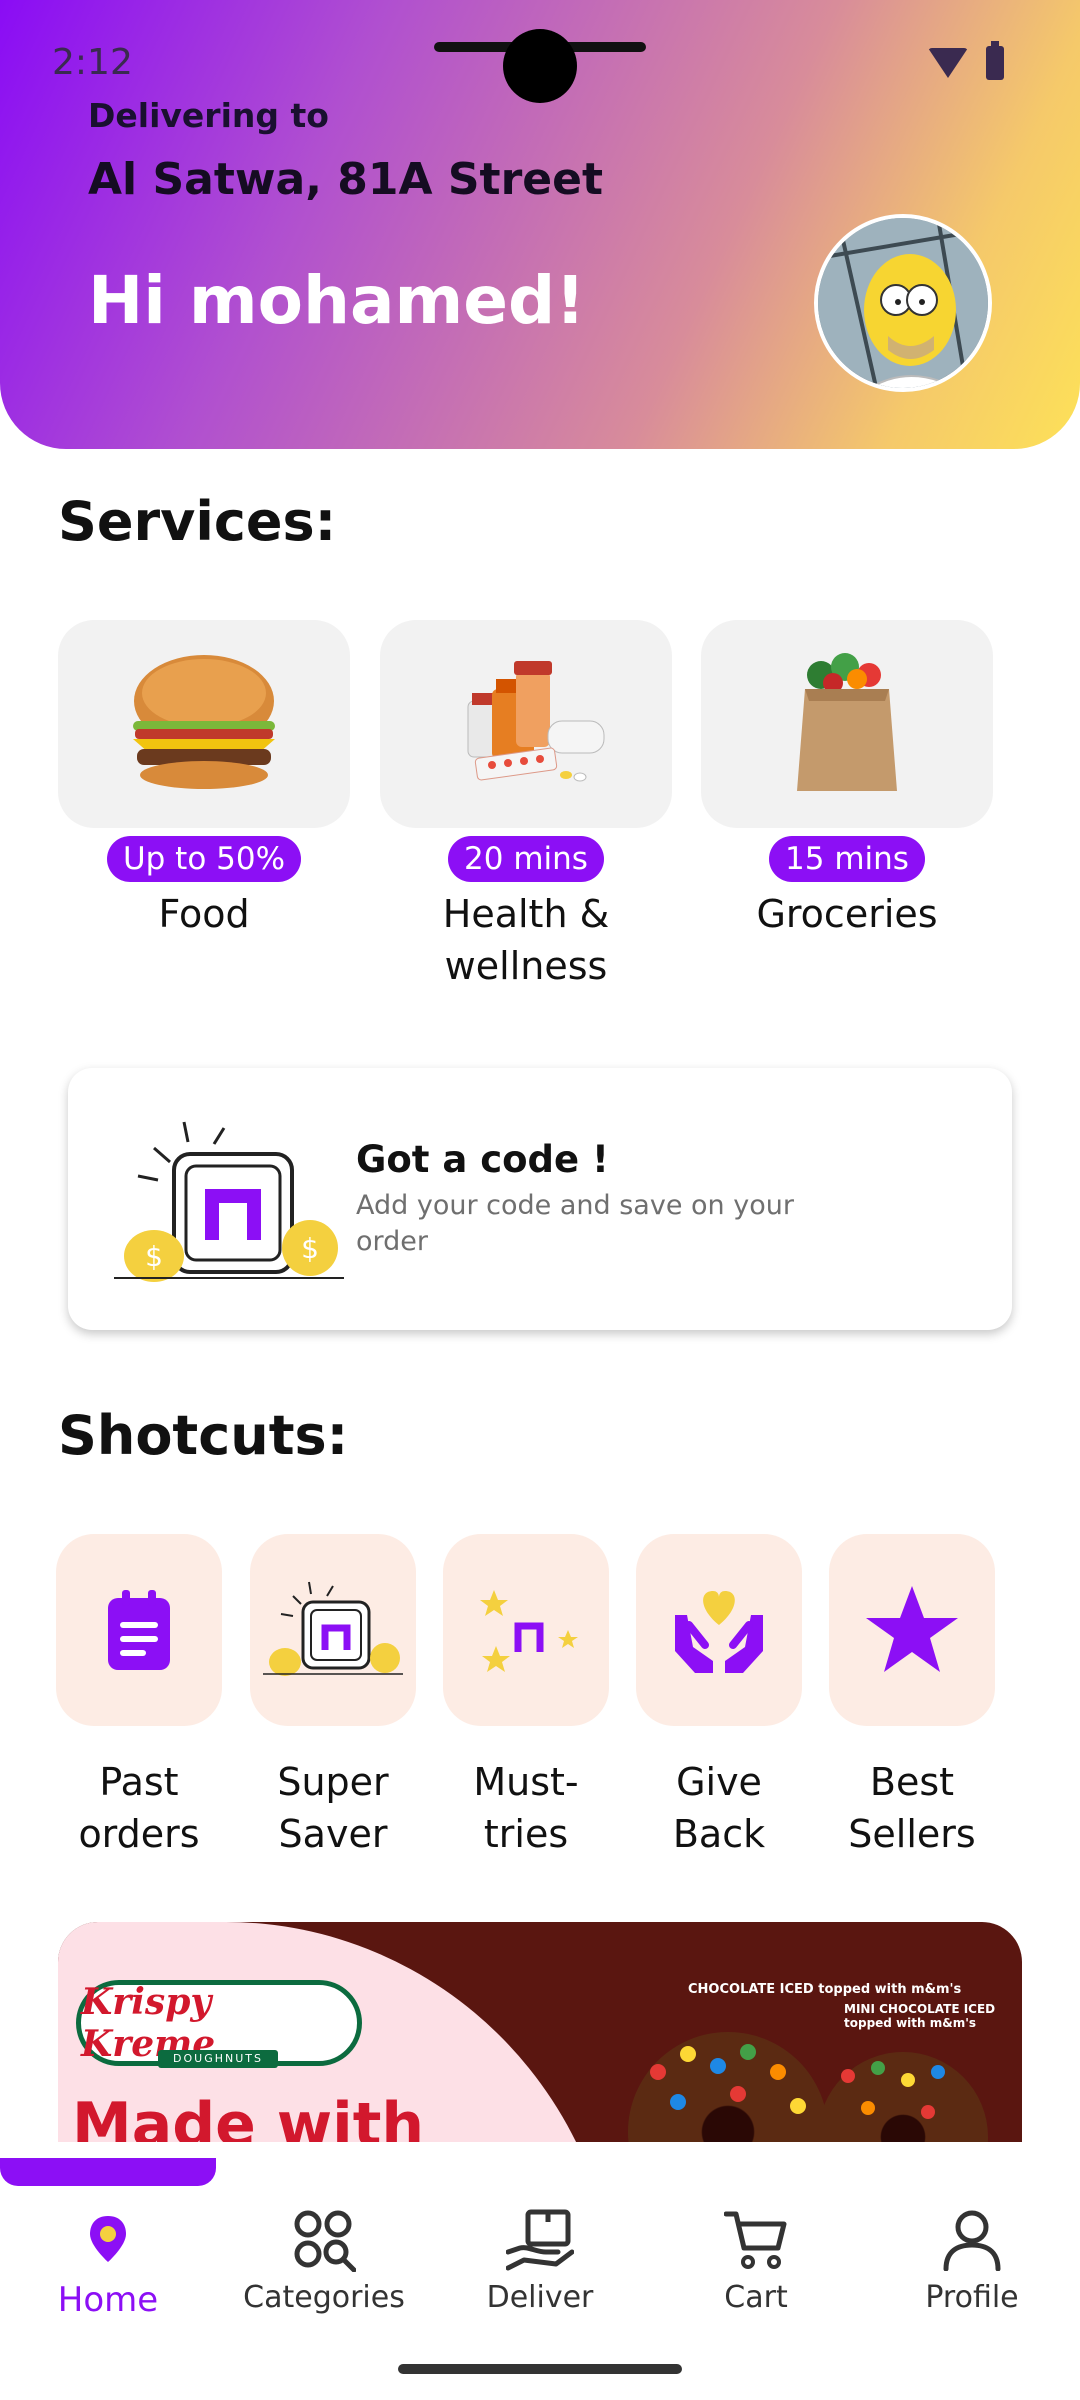 This screenshot has height=2400, width=1080. I want to click on nav-categories: Categories, so click(324, 2260).